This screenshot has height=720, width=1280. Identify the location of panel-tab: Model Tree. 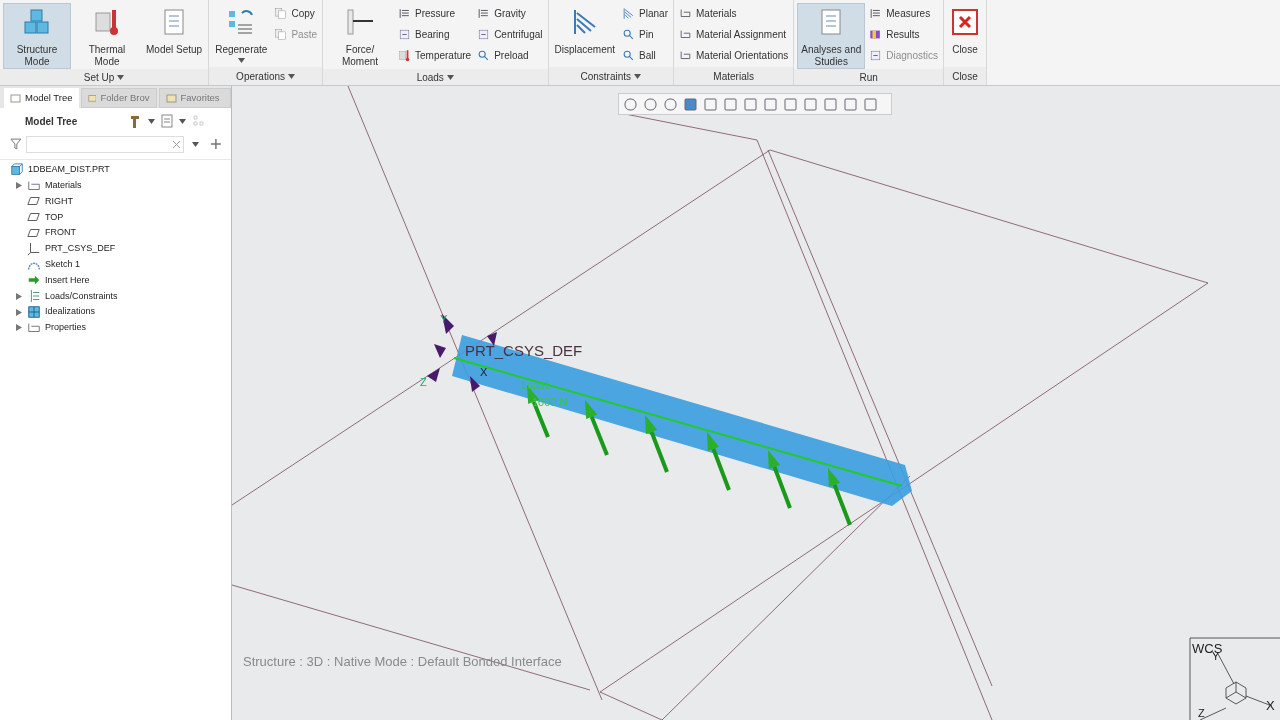
(41, 98).